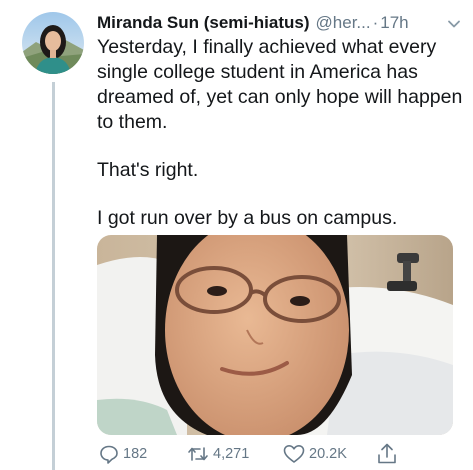 This screenshot has height=470, width=473. What do you see at coordinates (247, 218) in the screenshot?
I see `tweet-text-paragraph-3: I got run over by a bus on campus.` at bounding box center [247, 218].